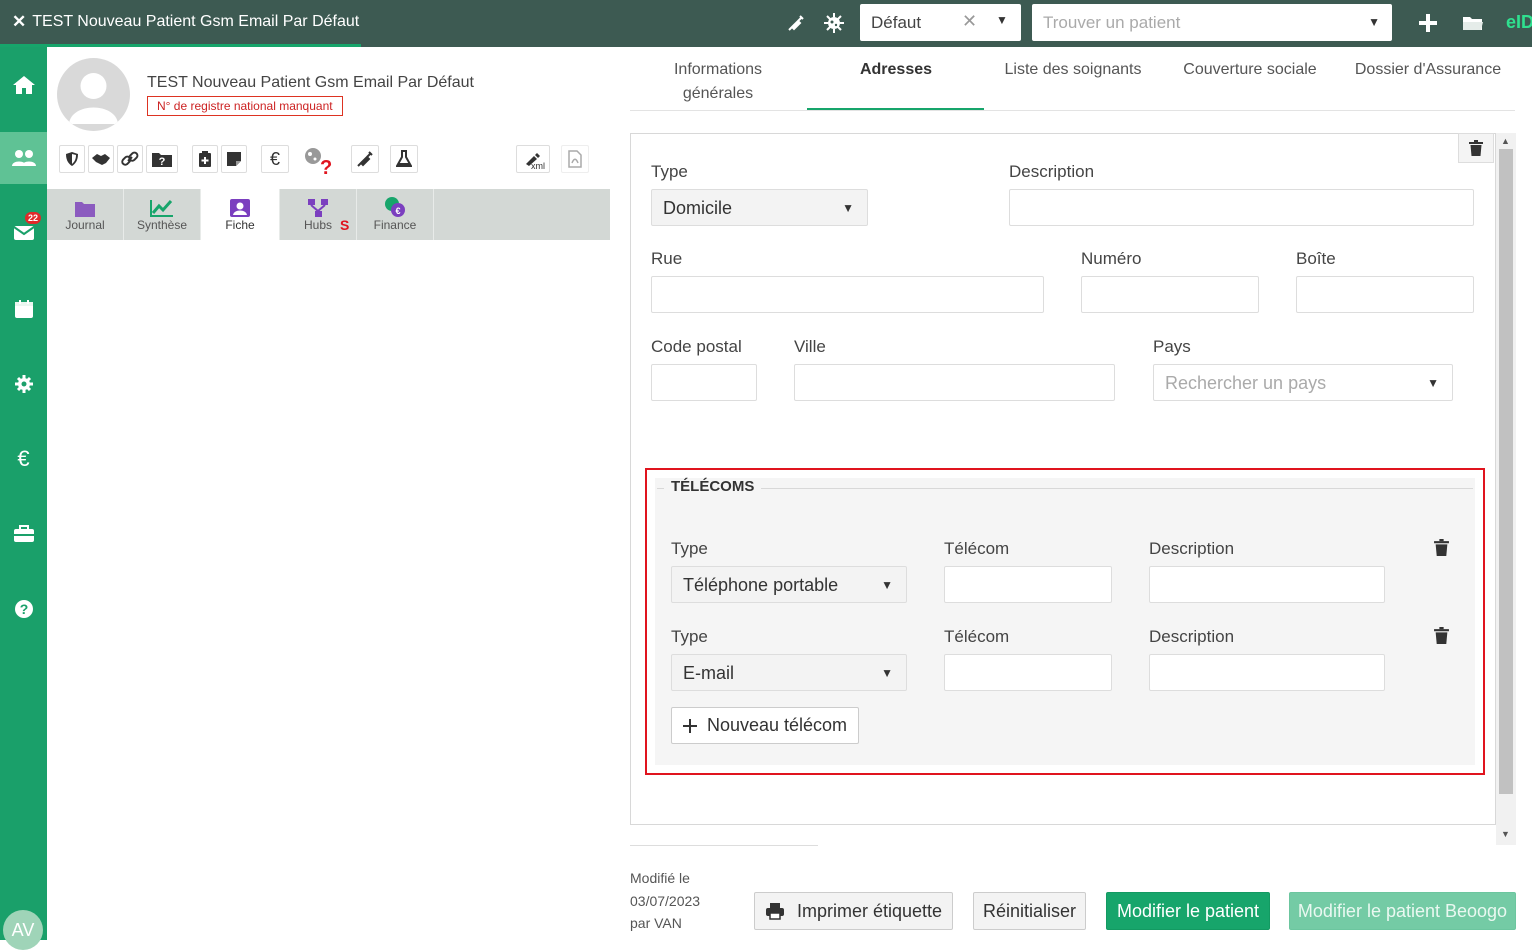 This screenshot has height=950, width=1532. Describe the element at coordinates (1029, 911) in the screenshot. I see `reset-button: Réinitialiser` at that location.